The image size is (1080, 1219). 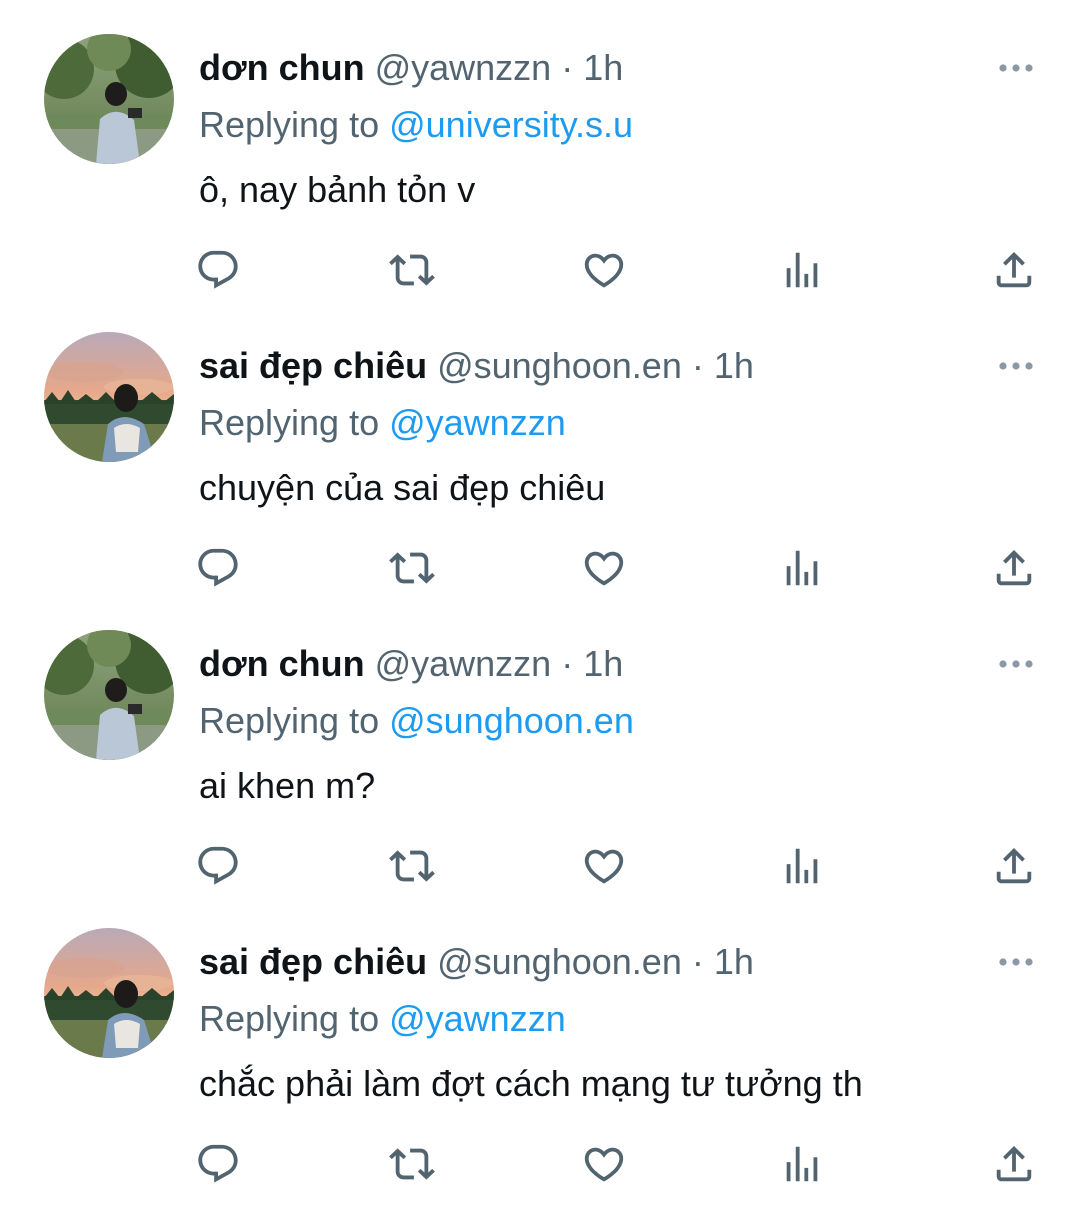 What do you see at coordinates (337, 189) in the screenshot?
I see `tweet-text: ô, nay bảnh tỏn v` at bounding box center [337, 189].